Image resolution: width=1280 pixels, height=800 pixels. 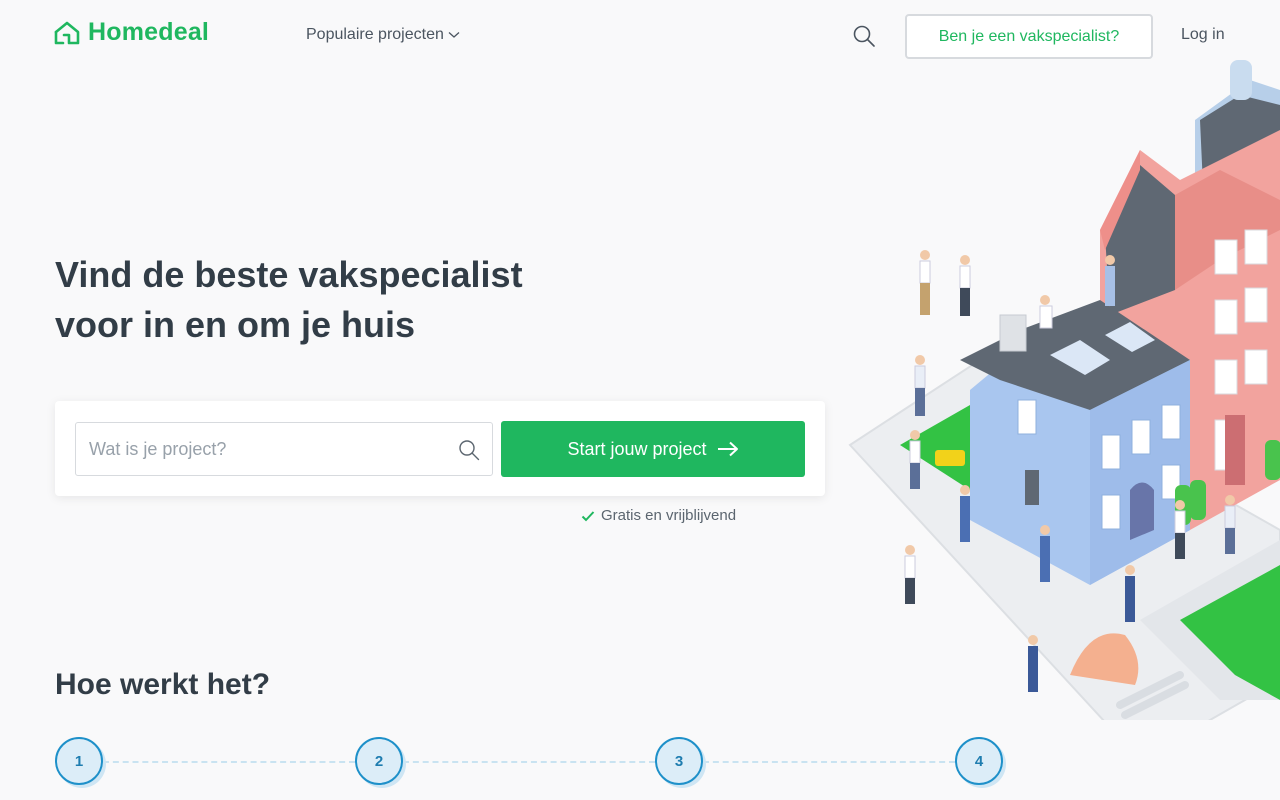 I want to click on professional-signup-button: Ben je een vakspecialist?, so click(x=1029, y=36).